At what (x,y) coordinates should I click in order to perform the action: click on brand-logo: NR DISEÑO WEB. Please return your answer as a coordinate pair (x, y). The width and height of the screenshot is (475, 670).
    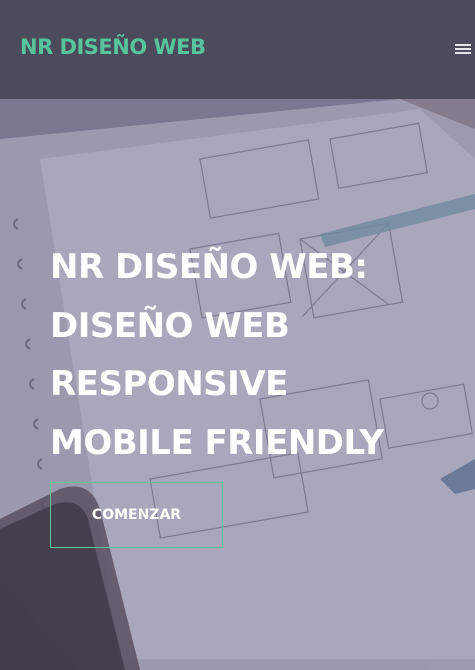
    Looking at the image, I should click on (113, 47).